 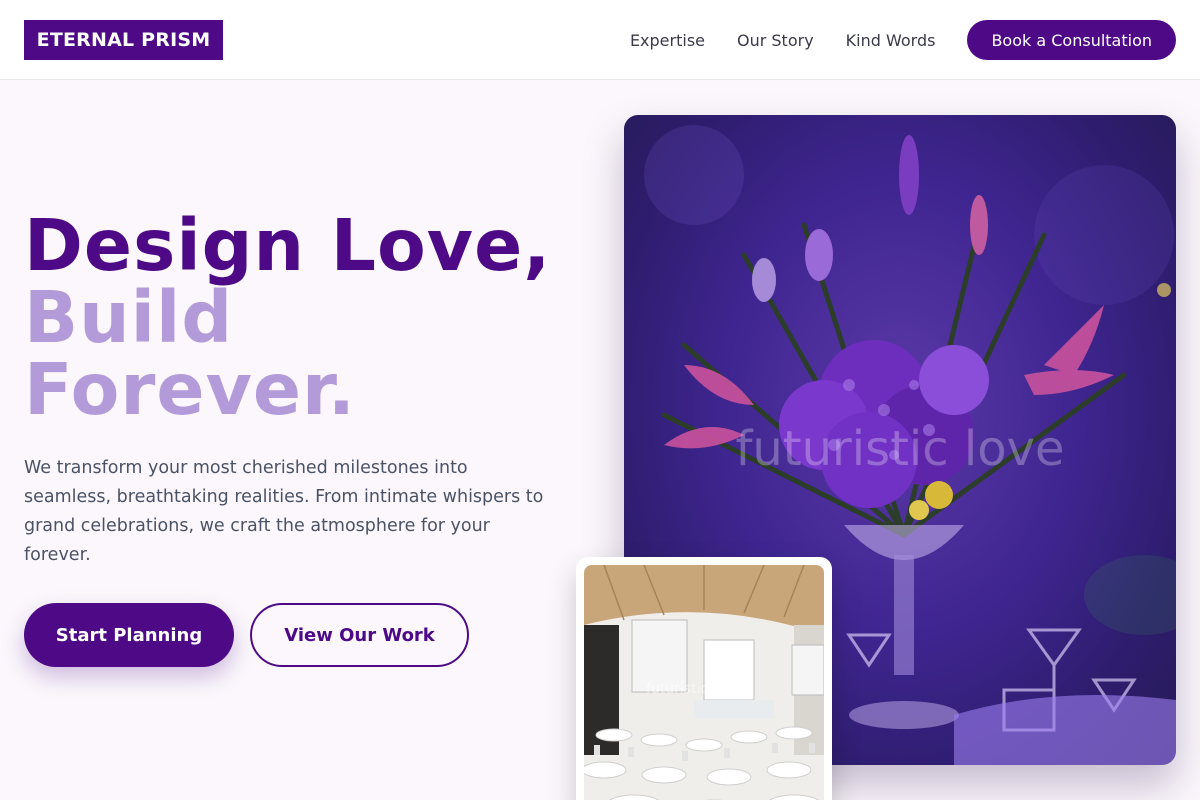 What do you see at coordinates (1071, 40) in the screenshot?
I see `book-consultation-button: Book a Consultation` at bounding box center [1071, 40].